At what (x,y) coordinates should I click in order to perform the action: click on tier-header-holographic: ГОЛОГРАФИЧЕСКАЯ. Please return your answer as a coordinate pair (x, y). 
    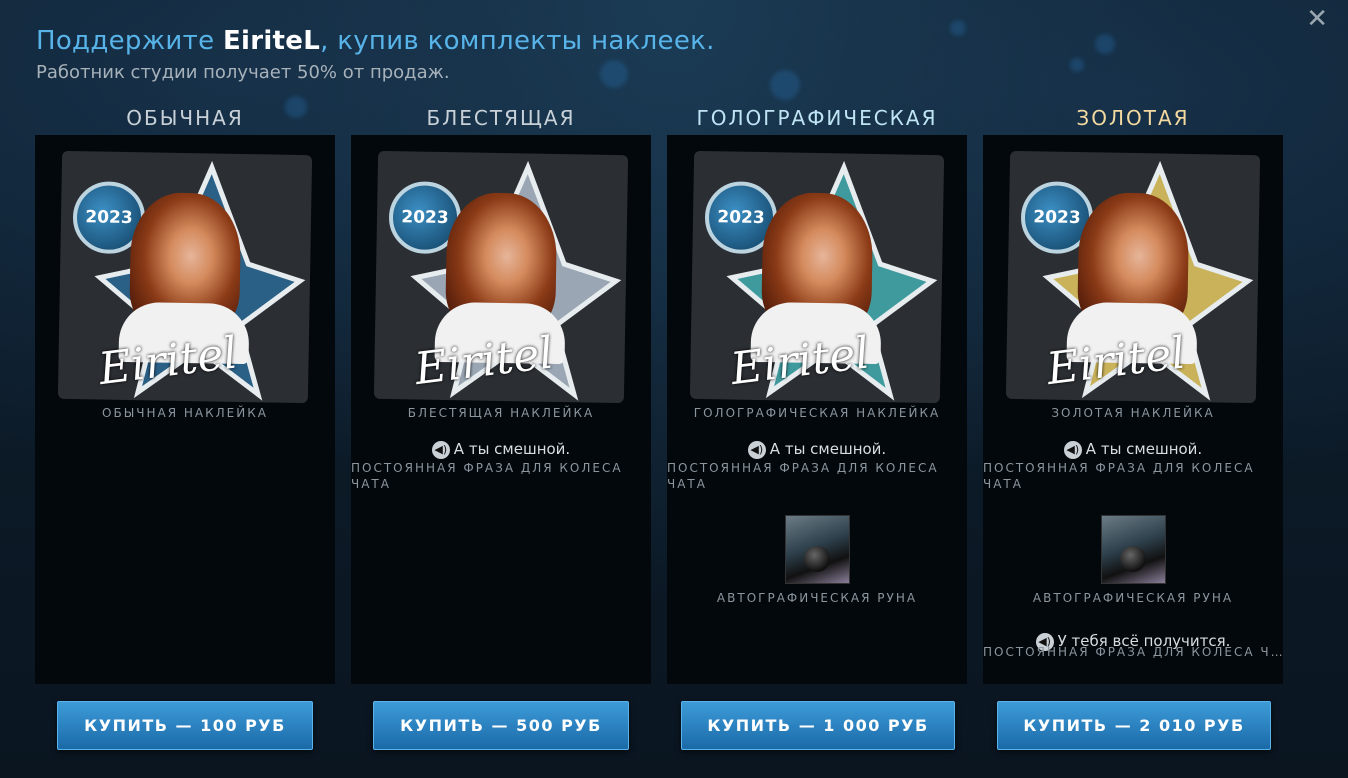
    Looking at the image, I should click on (817, 118).